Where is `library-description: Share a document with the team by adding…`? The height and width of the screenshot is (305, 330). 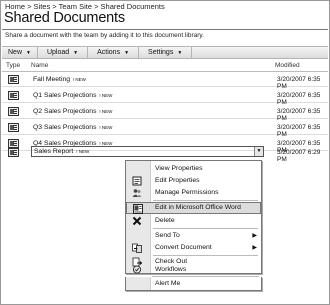
library-description: Share a document with the team by adding… is located at coordinates (104, 35).